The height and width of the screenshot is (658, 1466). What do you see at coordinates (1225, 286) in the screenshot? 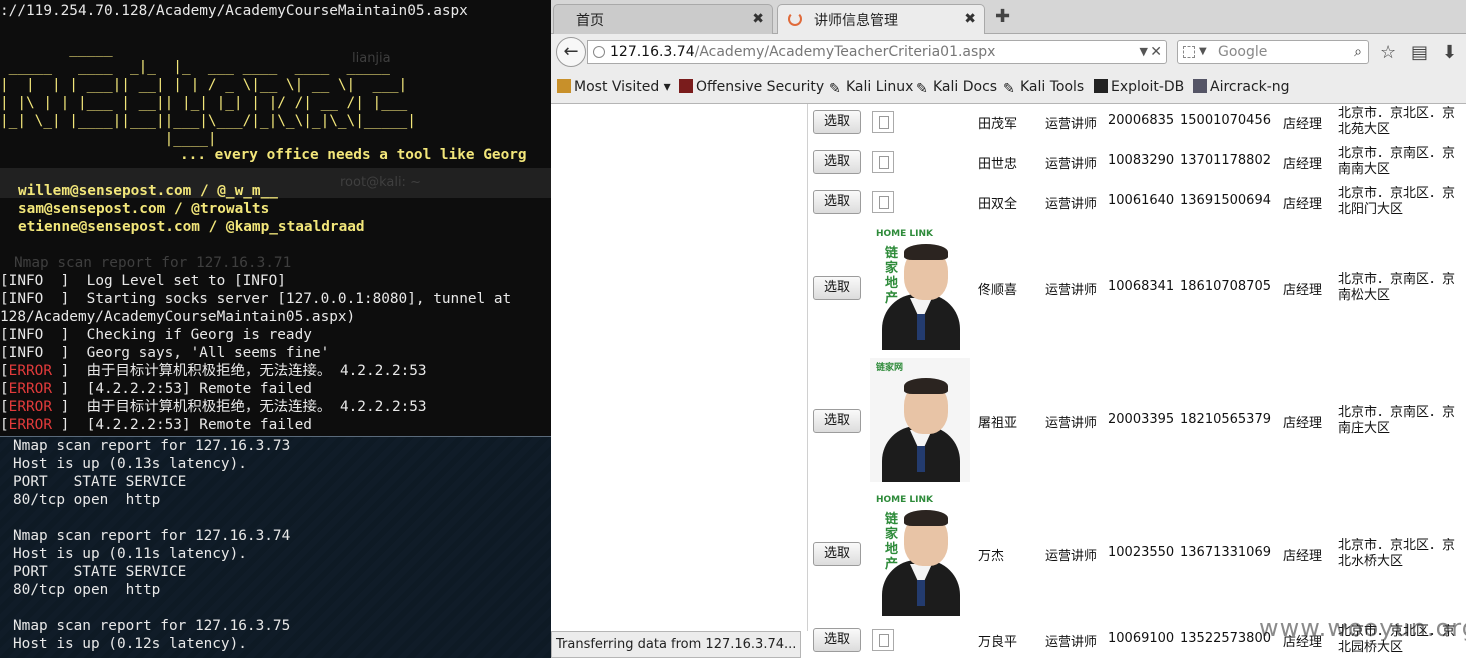
I see `cell-phone: 18610708705` at bounding box center [1225, 286].